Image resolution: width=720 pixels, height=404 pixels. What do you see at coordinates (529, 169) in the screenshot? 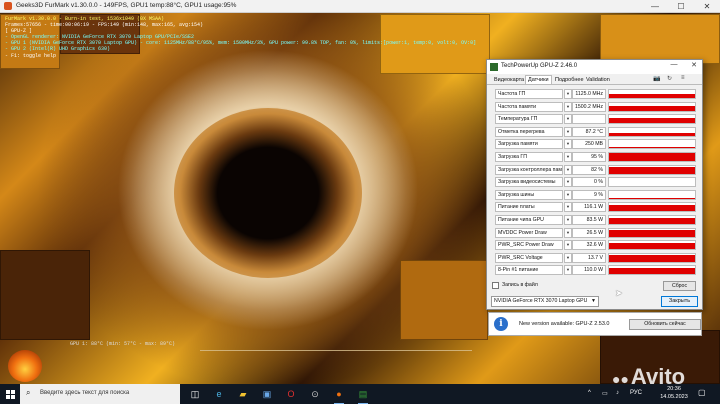
I see `sensor-label: Загрузка контроллера памяти` at bounding box center [529, 169].